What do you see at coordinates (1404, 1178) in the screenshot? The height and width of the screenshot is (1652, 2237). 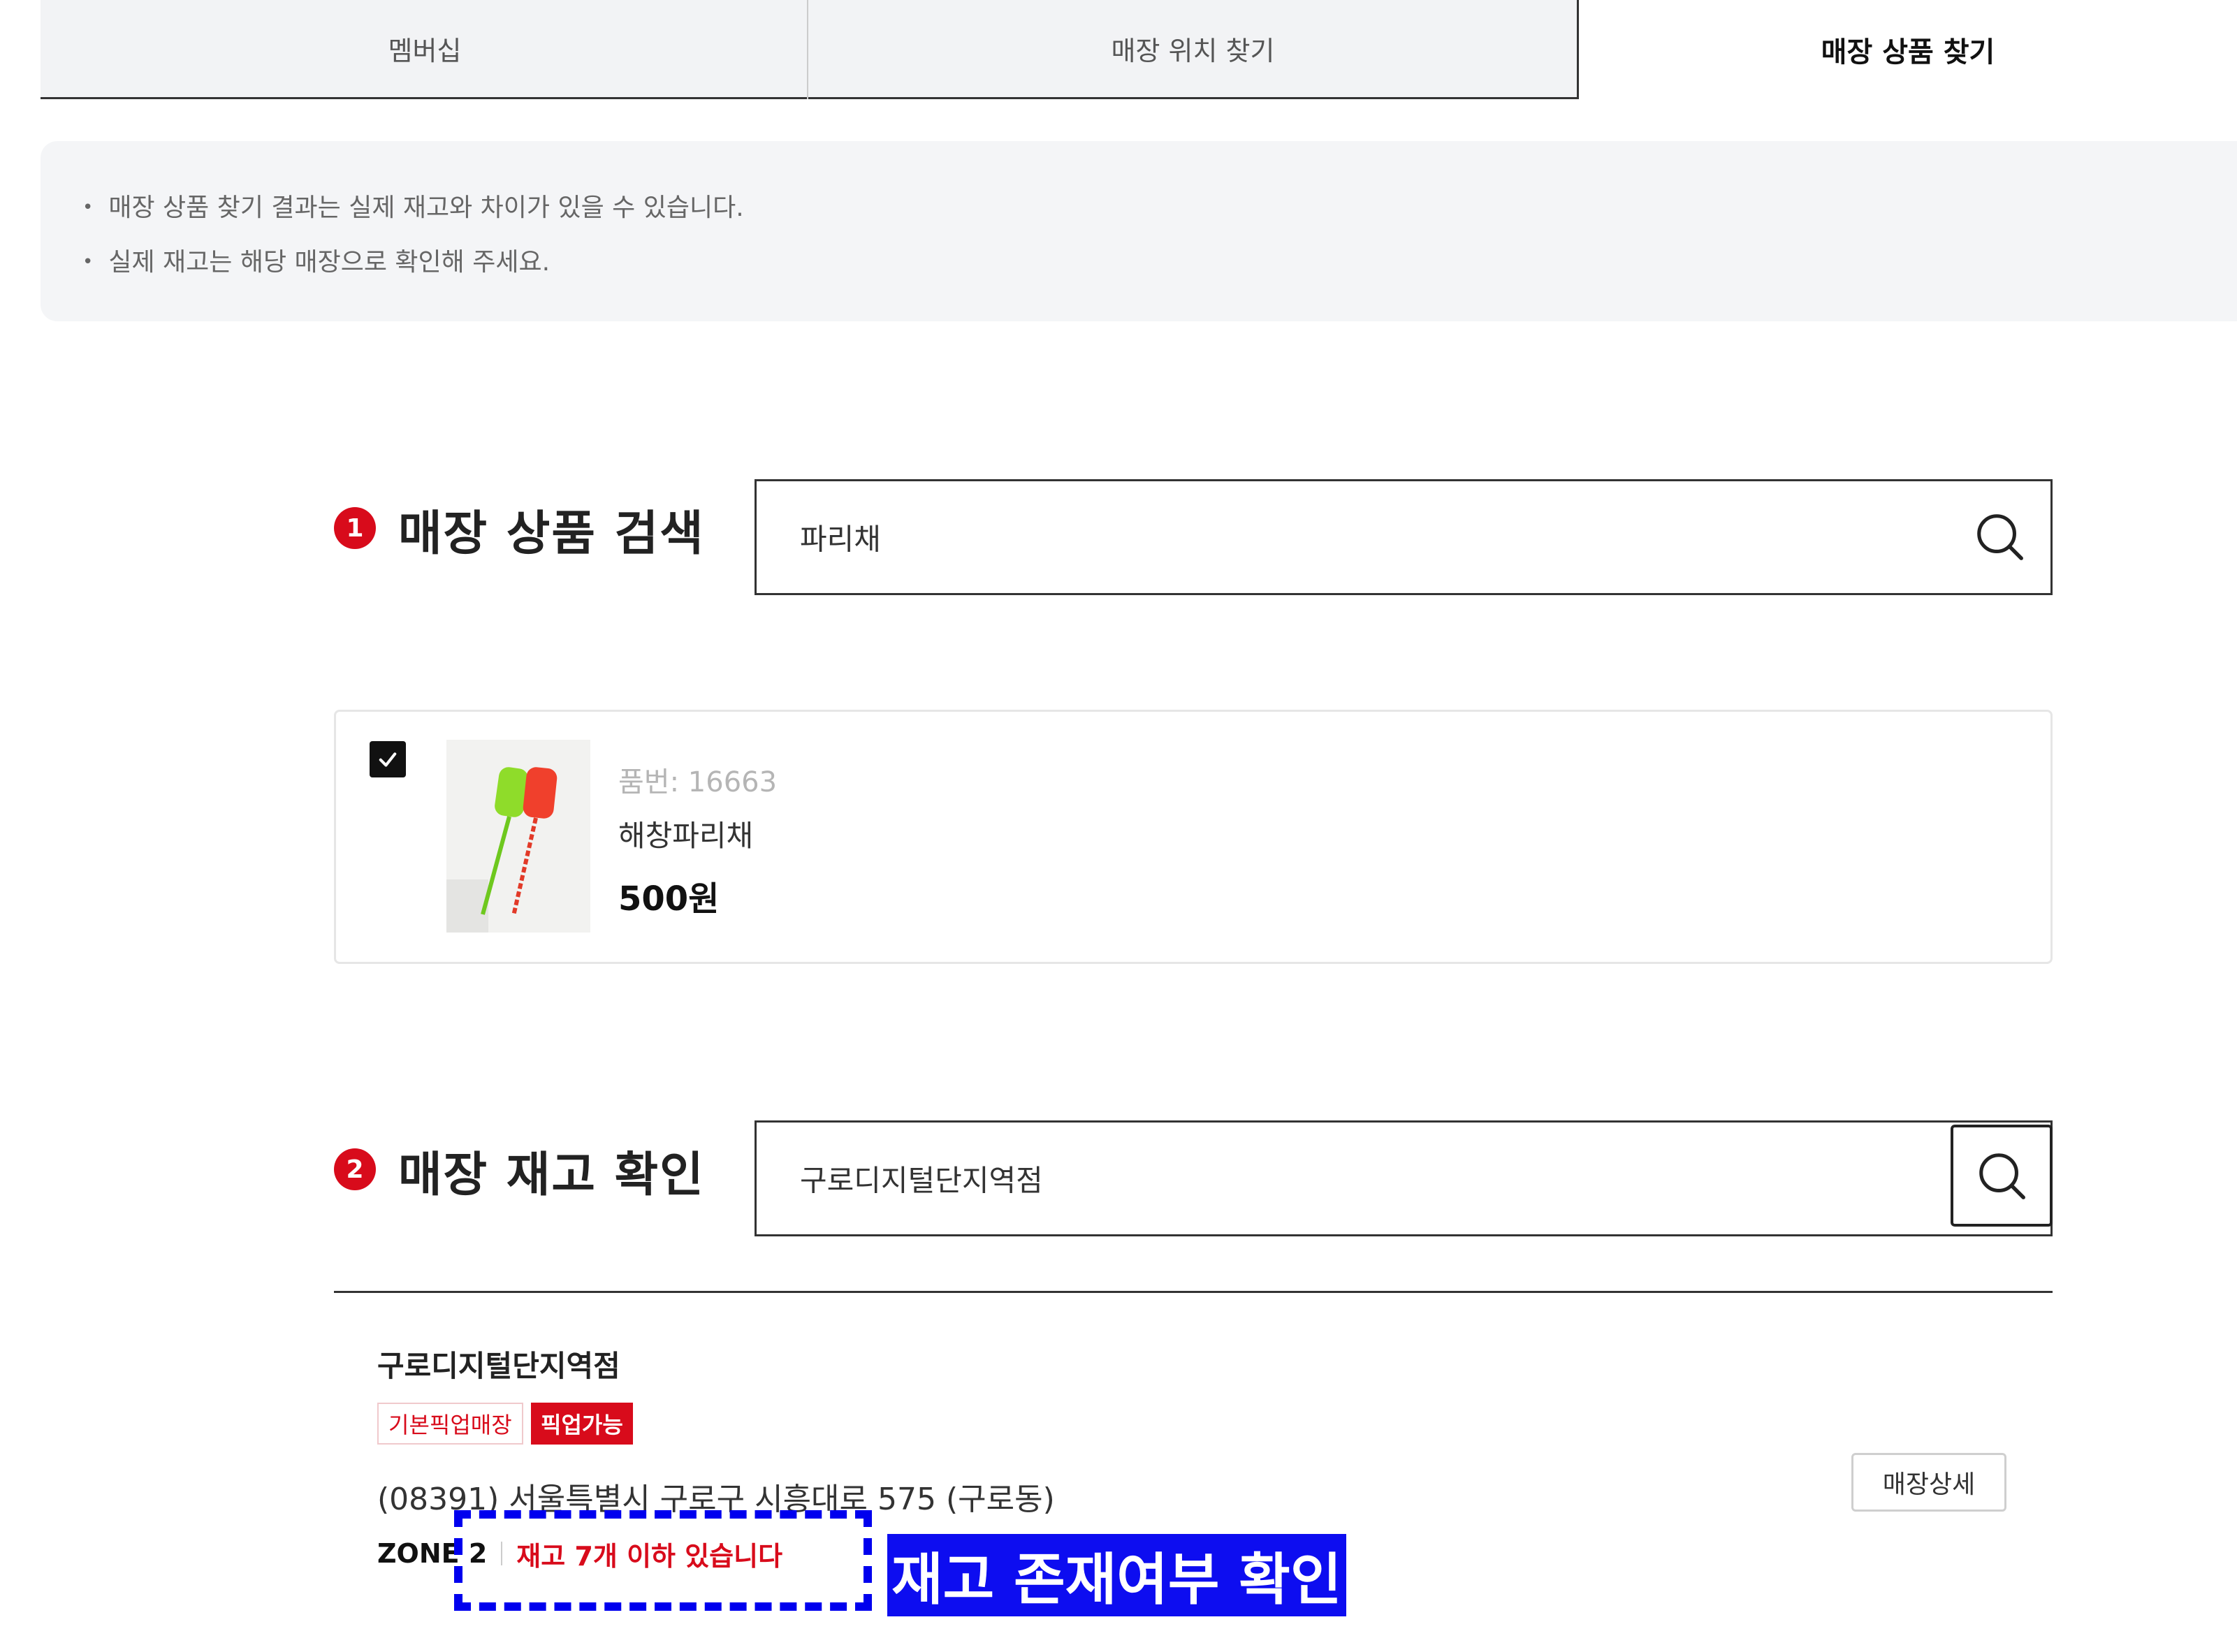 I see `store-search-input: 구로디지털단지역점` at bounding box center [1404, 1178].